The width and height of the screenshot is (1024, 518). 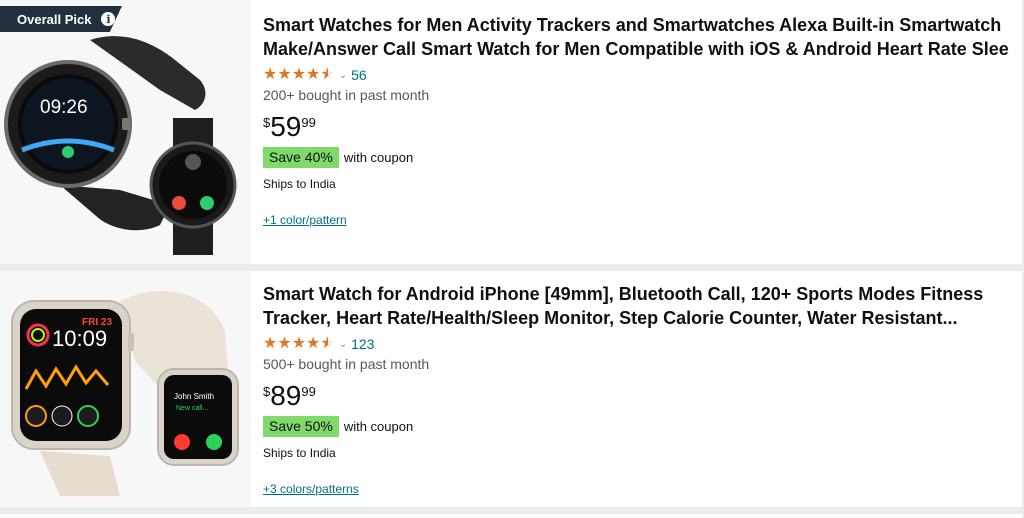 What do you see at coordinates (636, 75) in the screenshot?
I see `rating-row: ★★★★★ ⌄ 56` at bounding box center [636, 75].